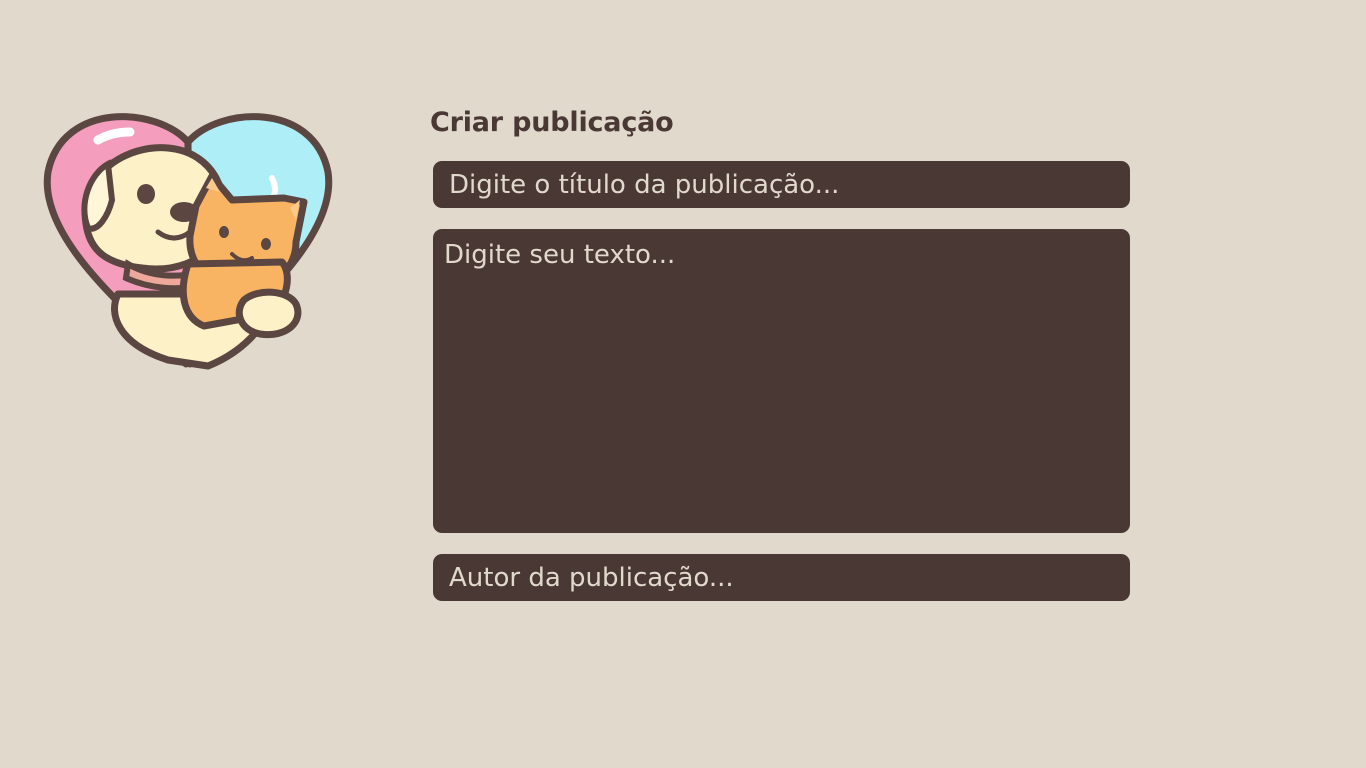  What do you see at coordinates (781, 184) in the screenshot?
I see `post-title-input` at bounding box center [781, 184].